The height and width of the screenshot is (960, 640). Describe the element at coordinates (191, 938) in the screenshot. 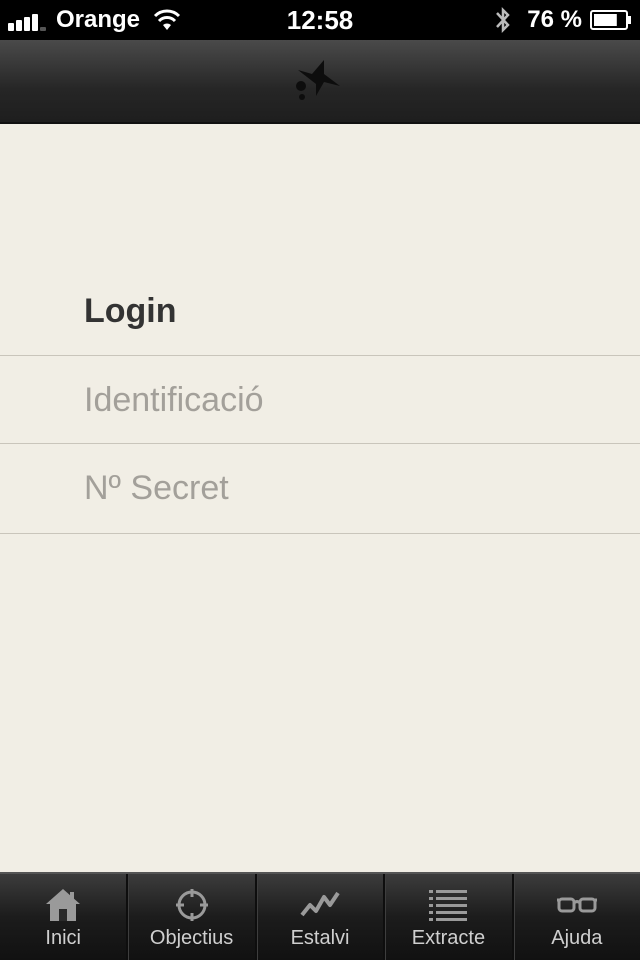

I see `tab-label: Objectius` at that location.